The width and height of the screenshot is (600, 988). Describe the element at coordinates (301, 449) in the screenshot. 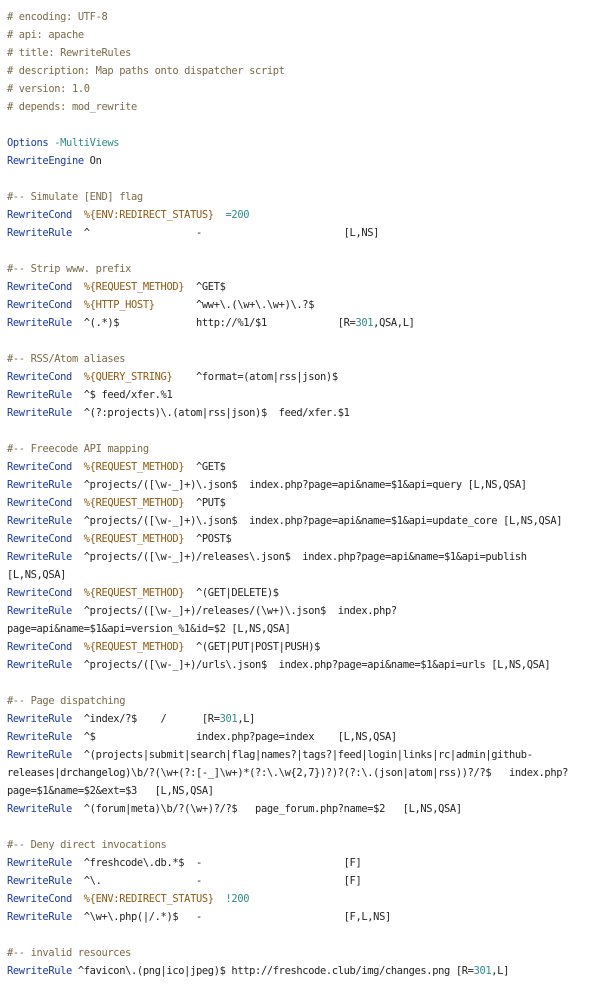

I see `code-line: #-- Freecode API mapping` at that location.